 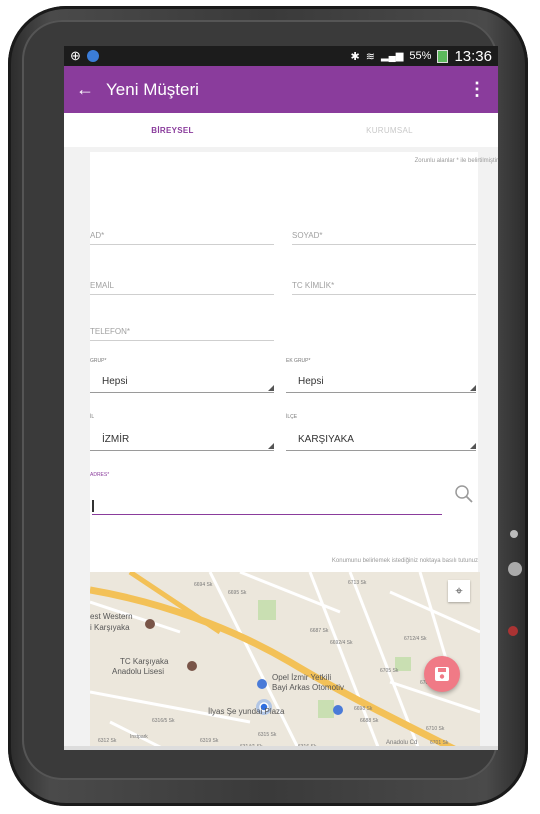 What do you see at coordinates (456, 161) in the screenshot?
I see `required-fields-note: Zorunlu alanlar * ile belirtilmiştir` at bounding box center [456, 161].